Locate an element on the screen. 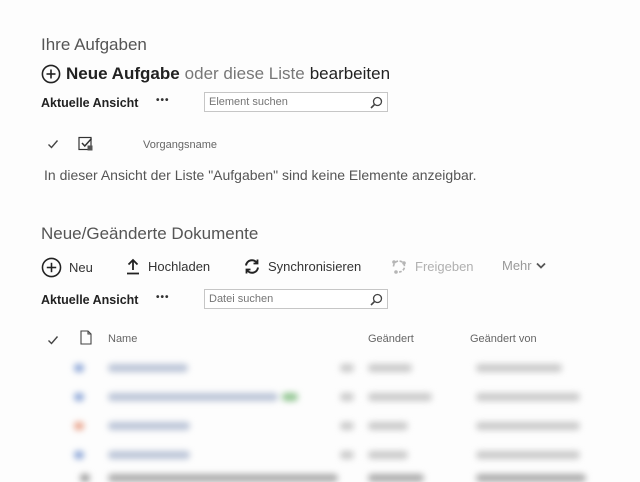 This screenshot has height=482, width=640. sync-button: Synchronisieren is located at coordinates (302, 266).